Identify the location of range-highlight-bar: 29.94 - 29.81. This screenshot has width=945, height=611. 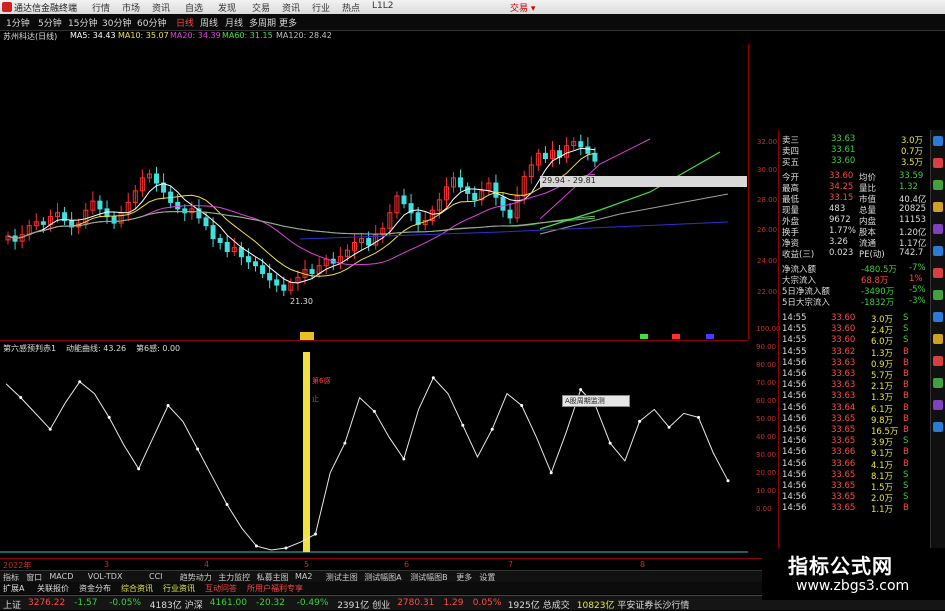
(643, 181).